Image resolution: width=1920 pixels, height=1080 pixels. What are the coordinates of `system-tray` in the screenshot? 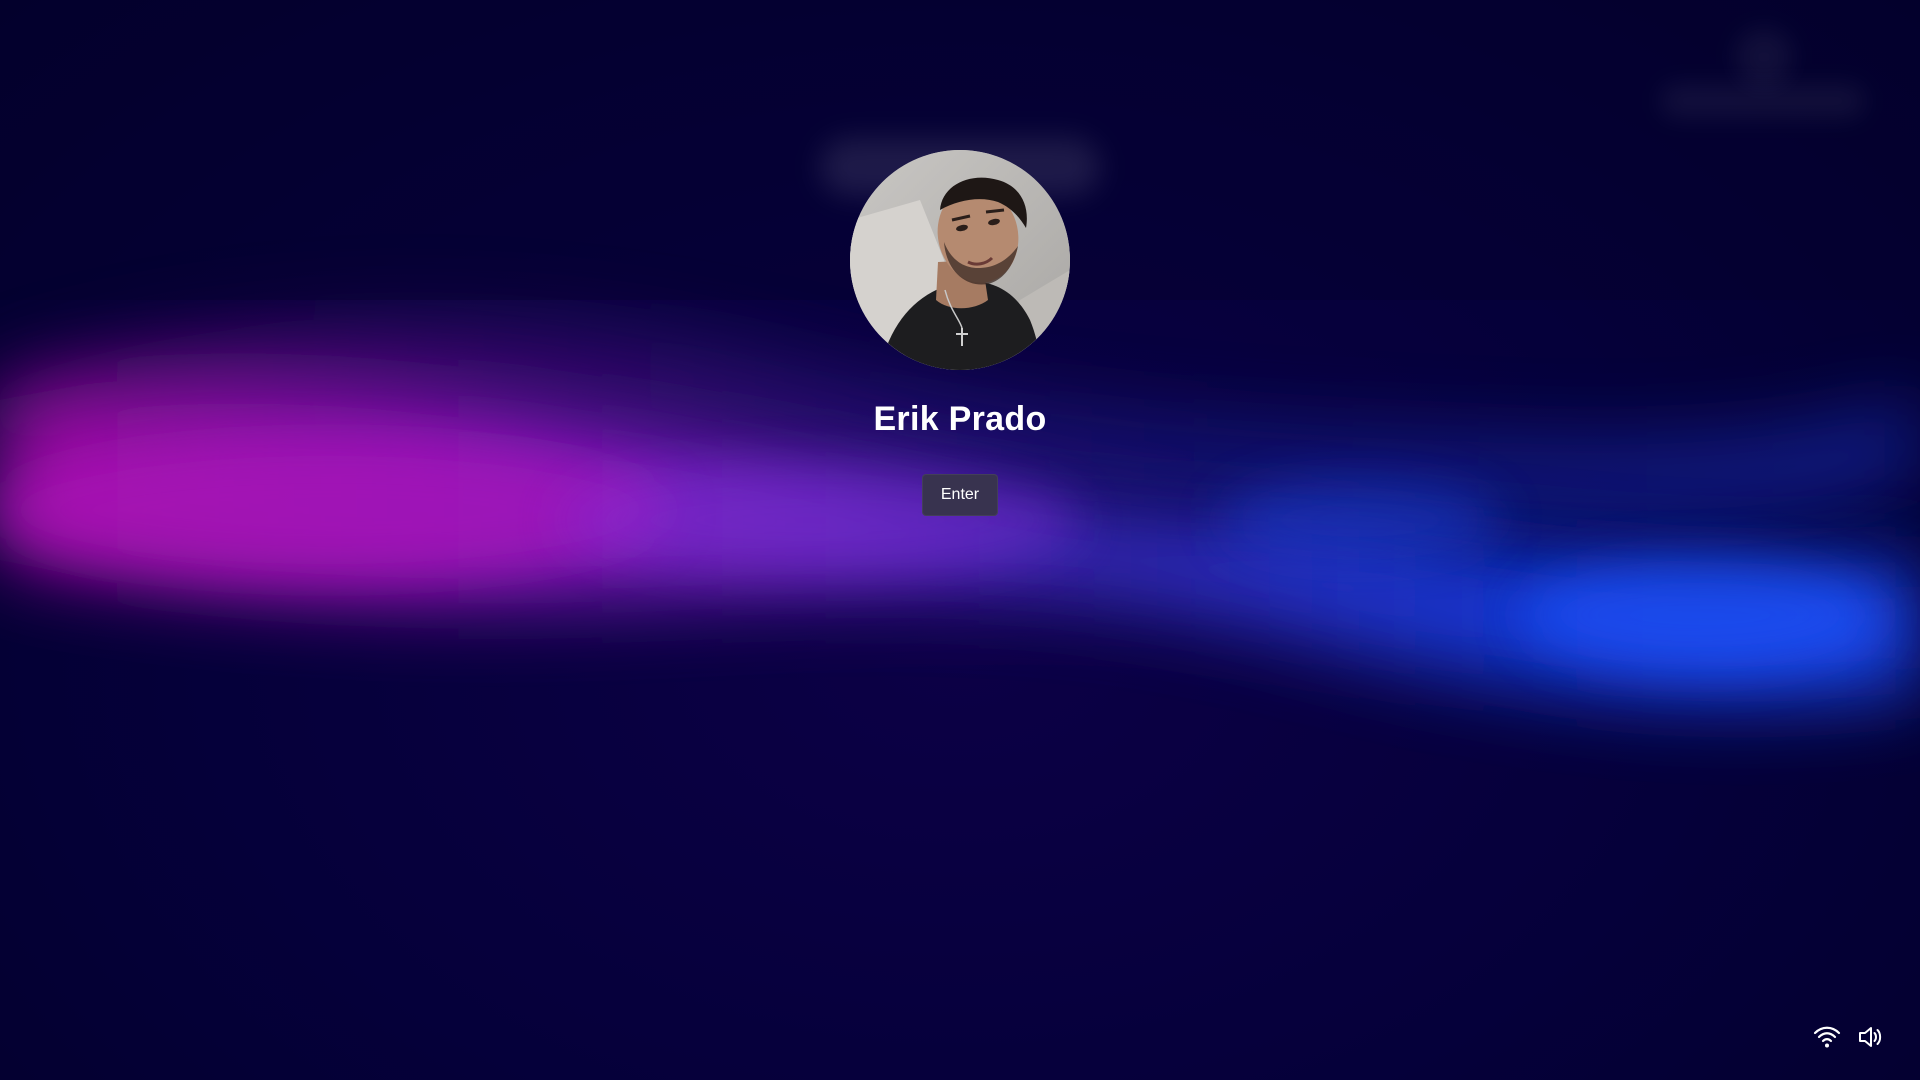 It's located at (1852, 1037).